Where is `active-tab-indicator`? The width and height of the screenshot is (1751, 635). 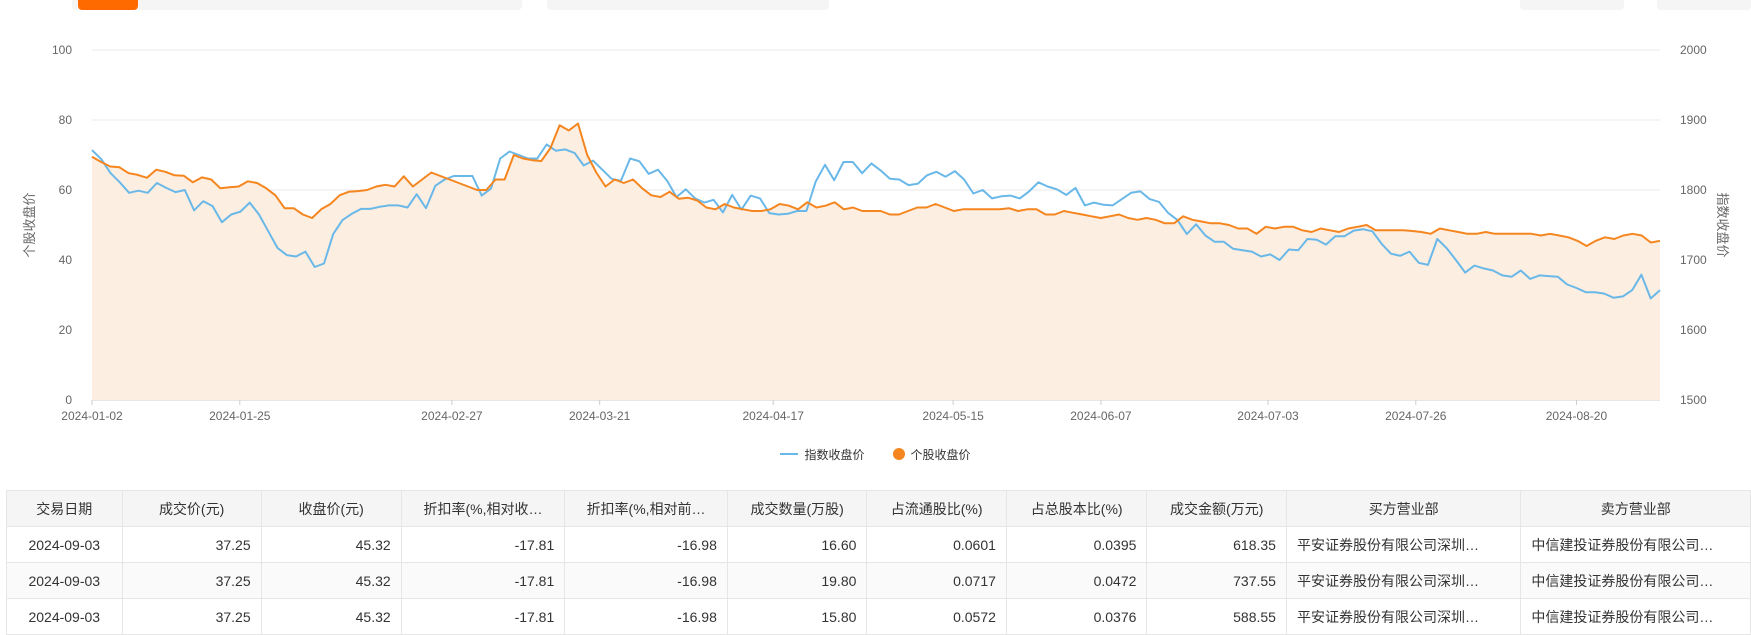
active-tab-indicator is located at coordinates (108, 5).